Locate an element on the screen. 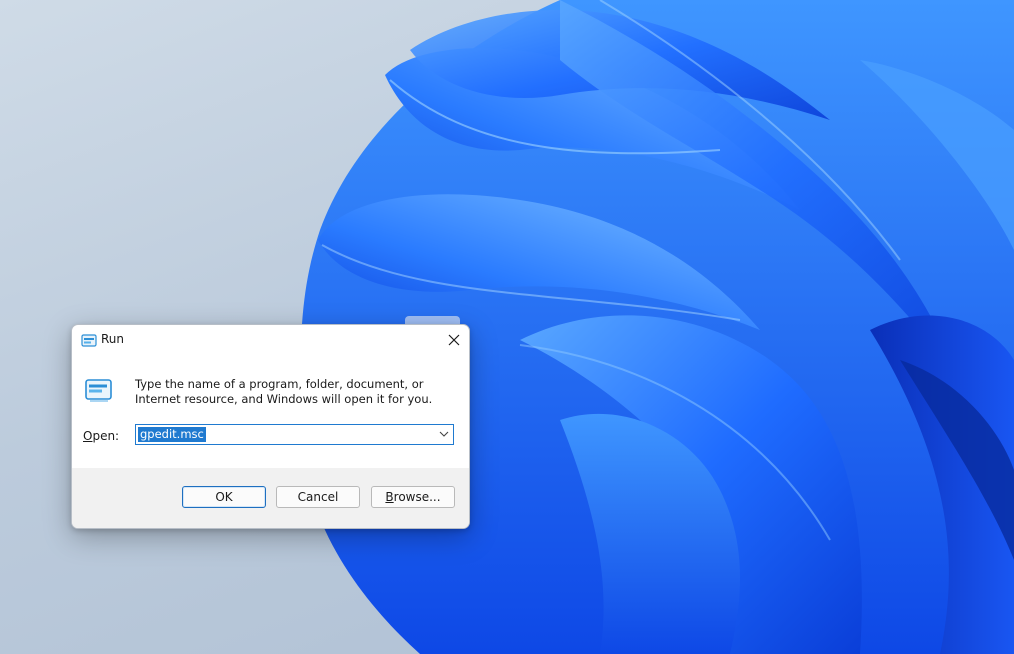 The image size is (1014, 654). chevron-down-icon is located at coordinates (444, 434).